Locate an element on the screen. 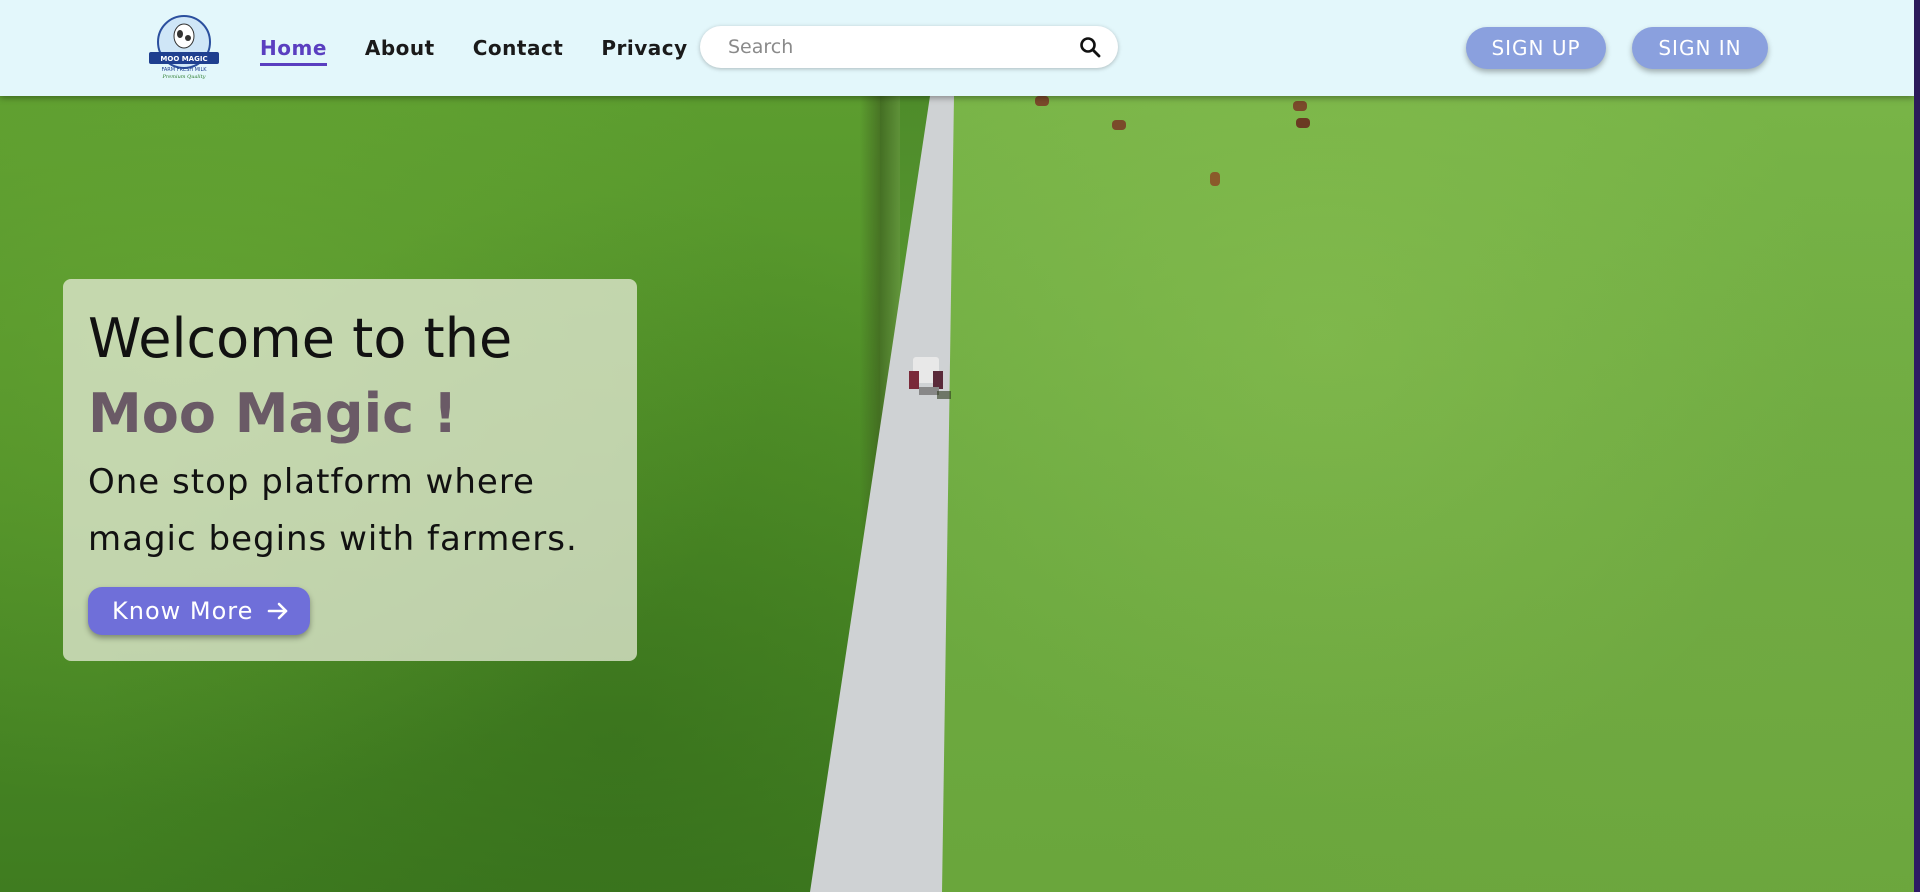 The image size is (1920, 892). know-more-button: Know More is located at coordinates (199, 611).